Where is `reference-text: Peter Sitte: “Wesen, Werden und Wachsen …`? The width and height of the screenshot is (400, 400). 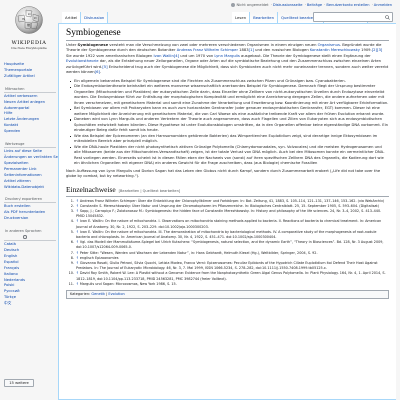
reference-text: Peter Sitte: “Wesen, Werden und Wachsen … is located at coordinates (198, 252).